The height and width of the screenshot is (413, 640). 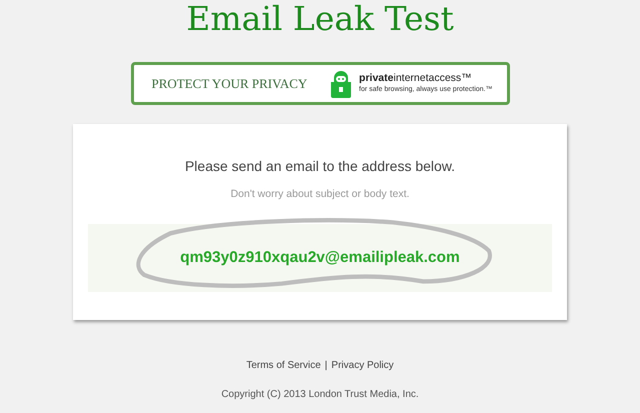 What do you see at coordinates (320, 194) in the screenshot?
I see `hint-text: Don't worry about subject or body text.` at bounding box center [320, 194].